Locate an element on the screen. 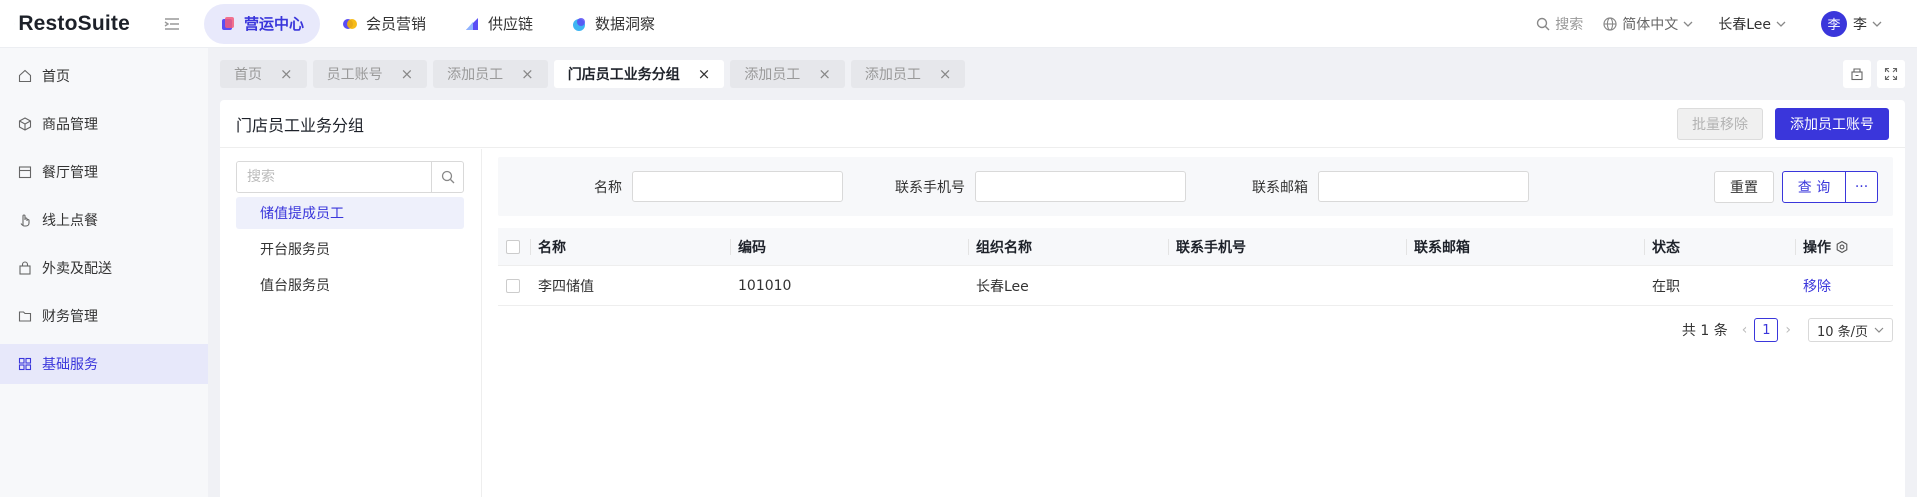 The height and width of the screenshot is (497, 1917). search-label: 搜索 is located at coordinates (1569, 24).